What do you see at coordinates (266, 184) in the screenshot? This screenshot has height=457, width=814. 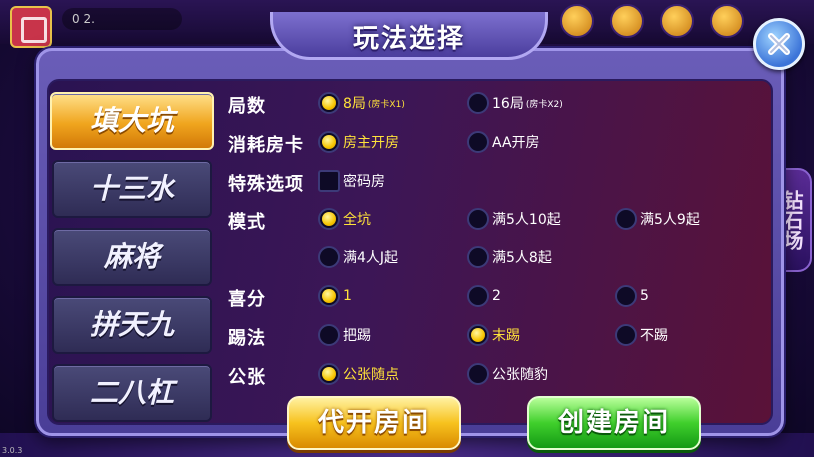 I see `special-option-label: 特殊选项` at bounding box center [266, 184].